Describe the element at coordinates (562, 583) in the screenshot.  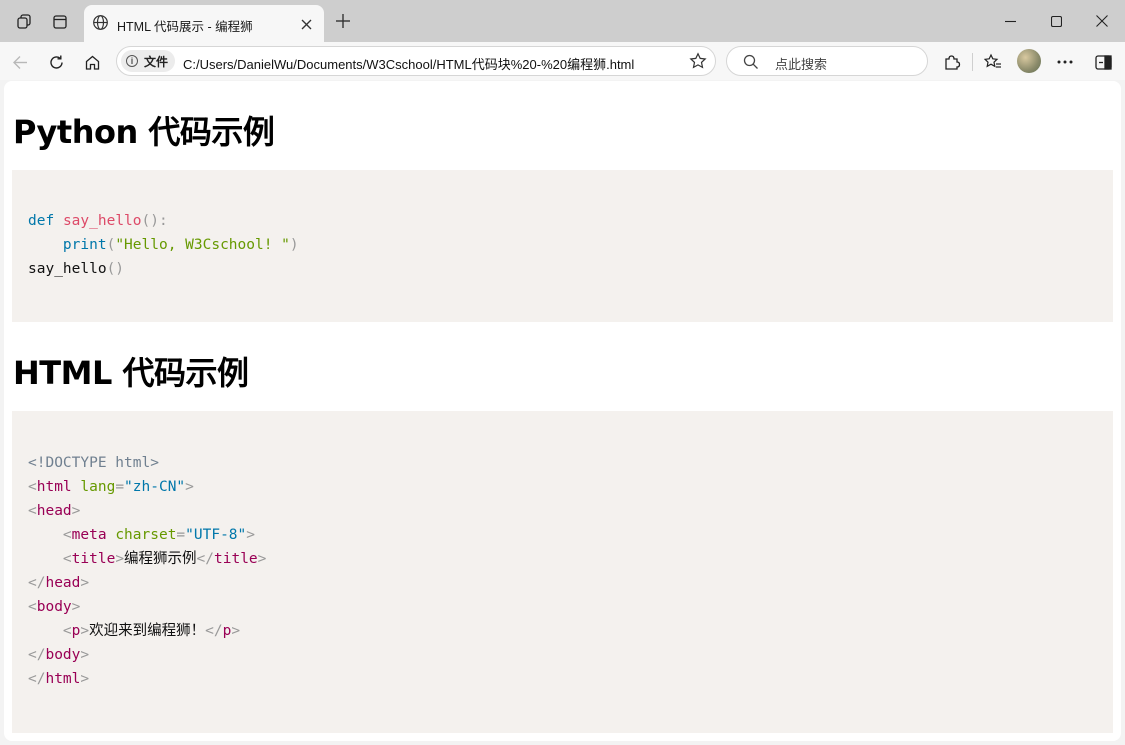
I see `code-line: </head>` at that location.